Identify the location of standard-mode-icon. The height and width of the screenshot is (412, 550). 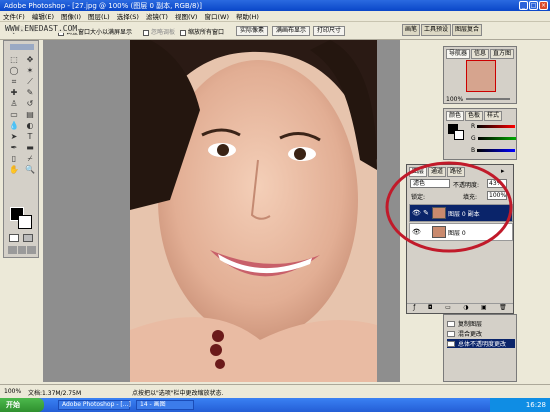
(14, 238).